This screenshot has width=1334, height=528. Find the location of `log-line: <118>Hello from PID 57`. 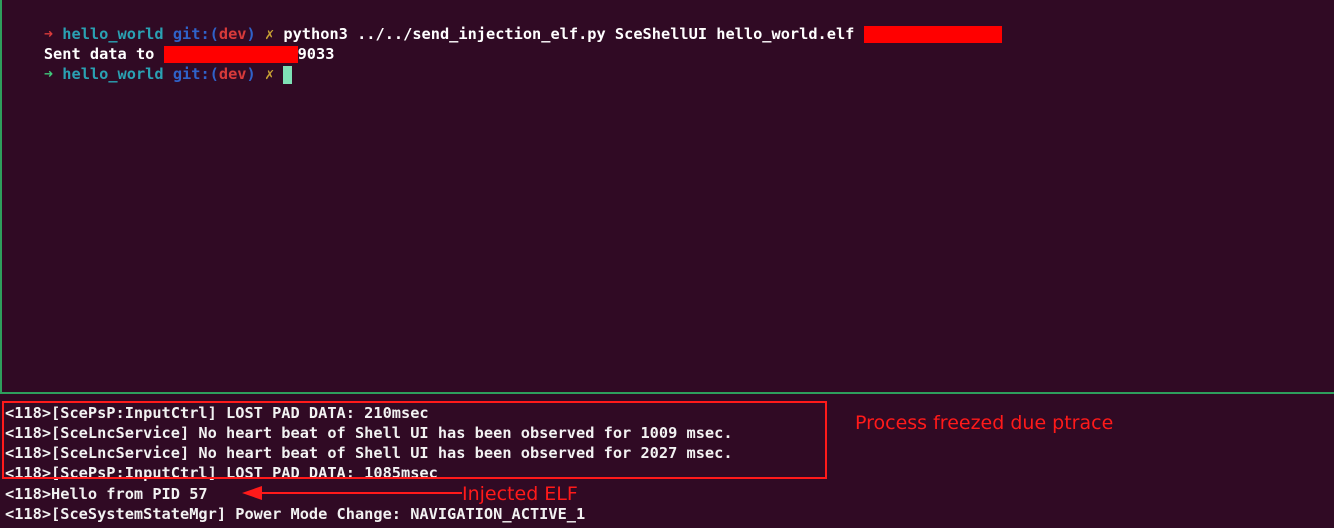

log-line: <118>Hello from PID 57 is located at coordinates (106, 494).